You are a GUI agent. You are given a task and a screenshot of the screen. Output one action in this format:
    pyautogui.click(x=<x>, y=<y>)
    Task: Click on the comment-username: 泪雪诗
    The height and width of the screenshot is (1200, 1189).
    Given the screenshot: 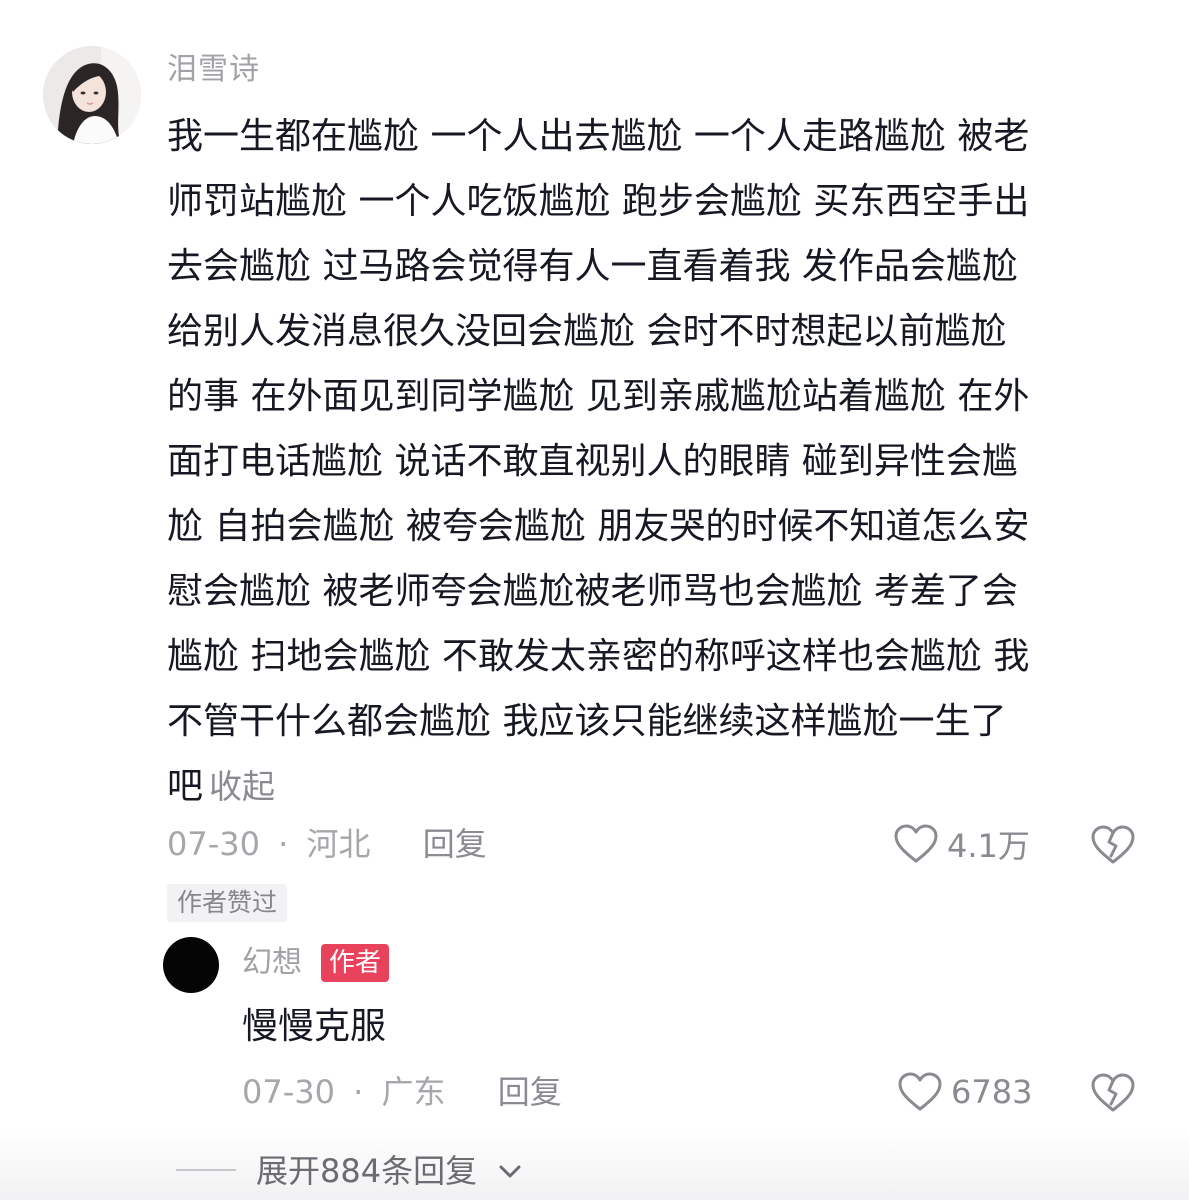 What is the action you would take?
    pyautogui.click(x=213, y=70)
    